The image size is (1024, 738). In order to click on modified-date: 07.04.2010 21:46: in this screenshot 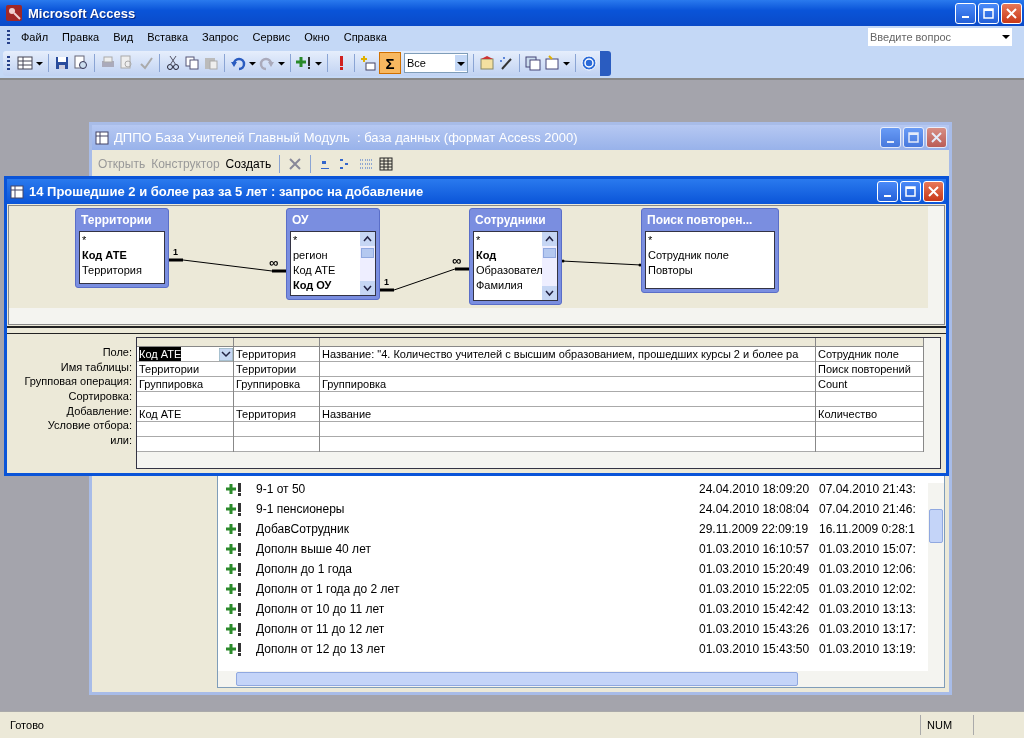, I will do `click(868, 509)`.